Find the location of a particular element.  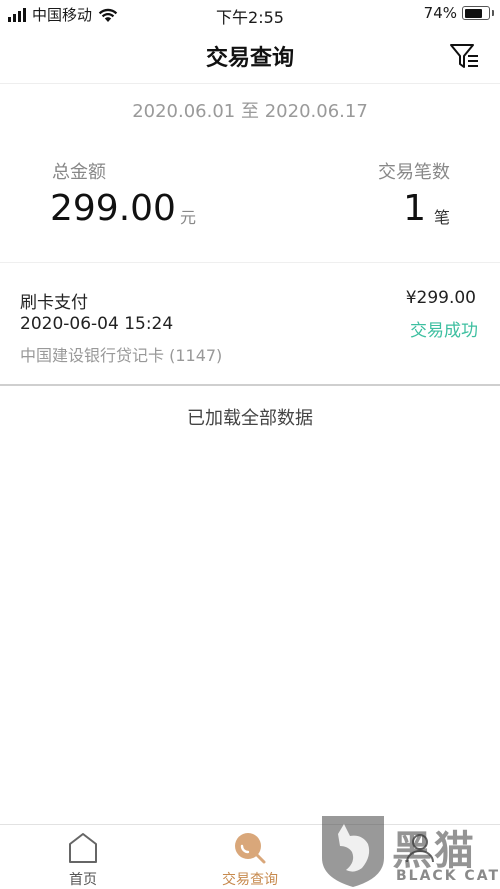

tab-transaction-query: 交易查询 is located at coordinates (250, 860).